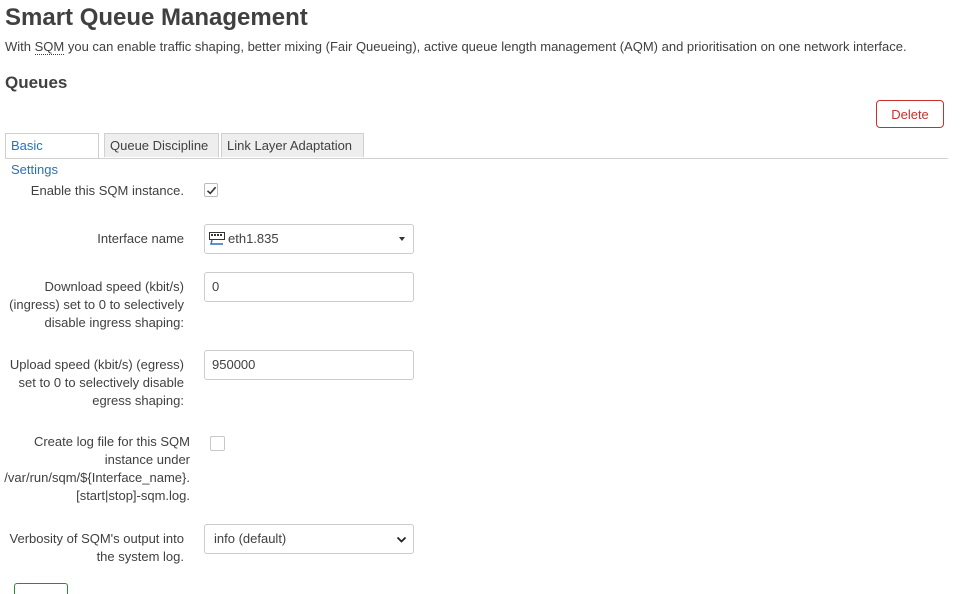  What do you see at coordinates (309, 365) in the screenshot?
I see `upload-speed-input: 950000` at bounding box center [309, 365].